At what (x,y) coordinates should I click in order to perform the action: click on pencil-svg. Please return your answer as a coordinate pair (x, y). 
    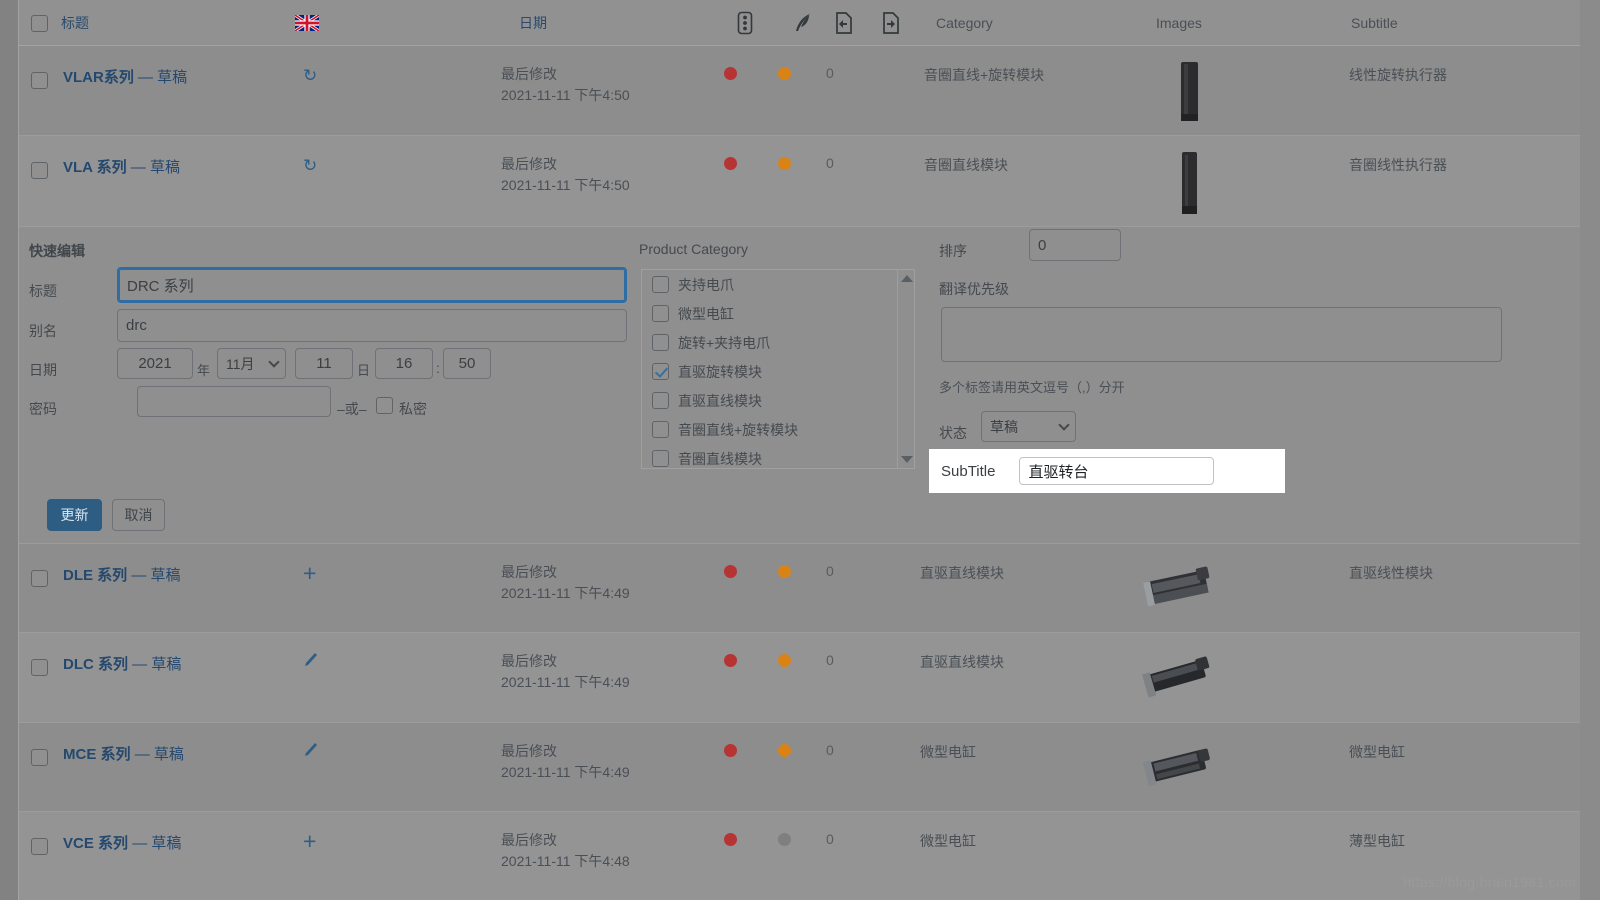
    Looking at the image, I should click on (311, 659).